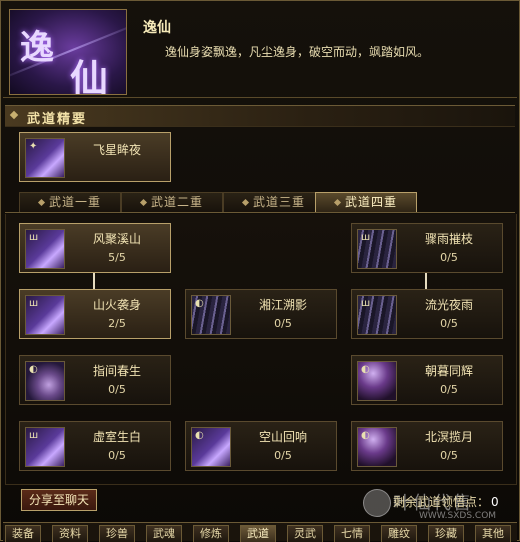 The height and width of the screenshot is (542, 520). I want to click on school-title: 逸仙, so click(157, 28).